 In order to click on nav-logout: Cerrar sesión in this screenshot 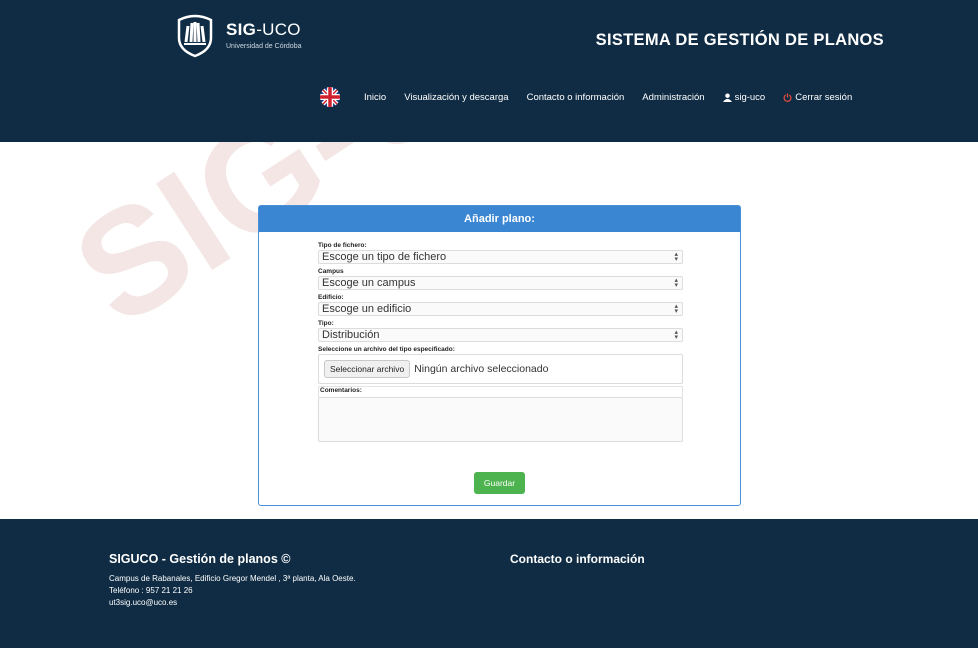, I will do `click(817, 97)`.